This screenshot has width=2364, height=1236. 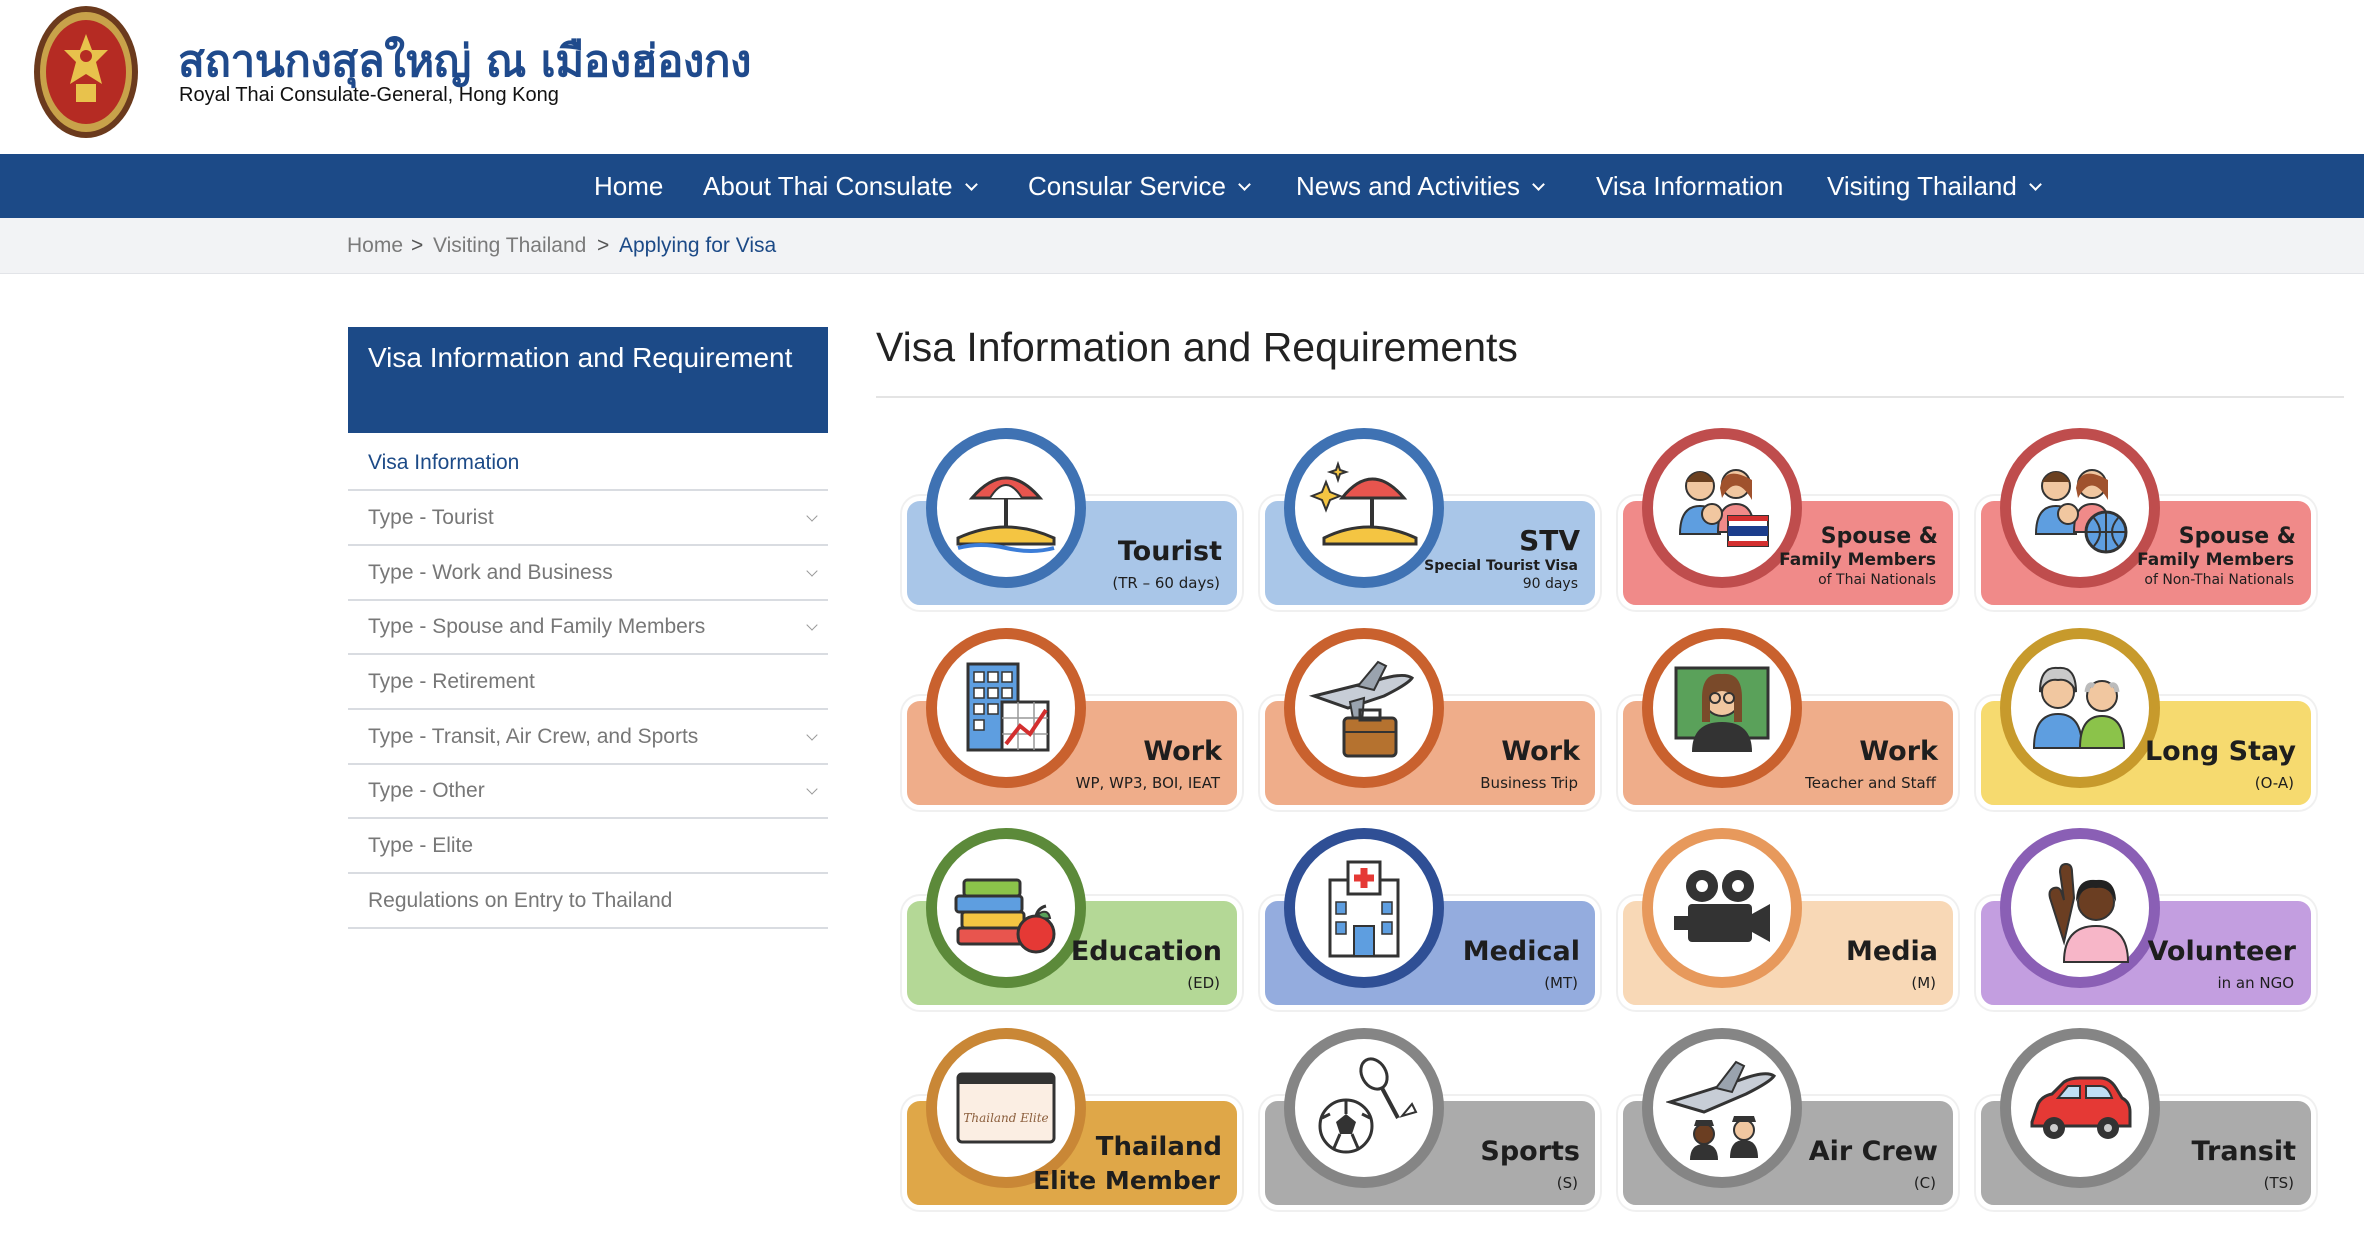 I want to click on sidebar-item-label: Type - Spouse and Family Members, so click(x=537, y=626).